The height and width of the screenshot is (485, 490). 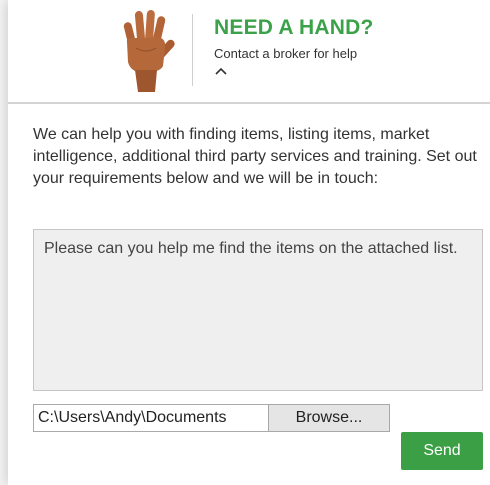 What do you see at coordinates (192, 50) in the screenshot?
I see `header-divider` at bounding box center [192, 50].